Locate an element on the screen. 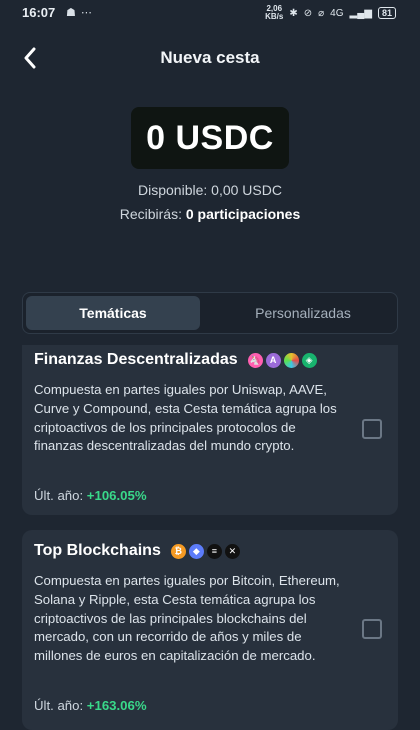 This screenshot has width=420, height=730. receive-info: Recibirás: 0 participaciones is located at coordinates (210, 214).